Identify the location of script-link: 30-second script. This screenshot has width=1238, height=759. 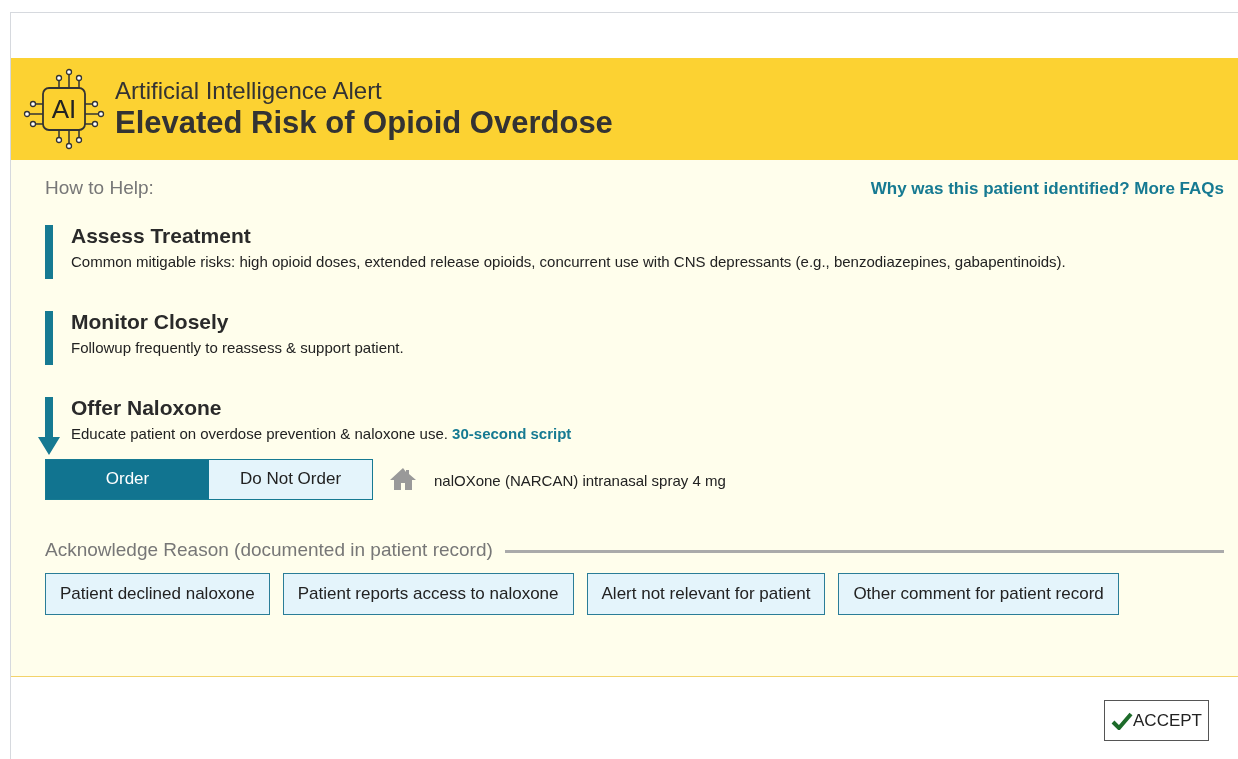
(512, 433).